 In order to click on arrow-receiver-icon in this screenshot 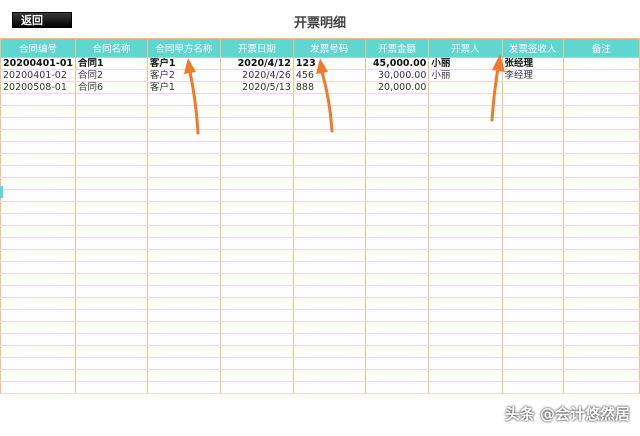, I will do `click(497, 88)`.